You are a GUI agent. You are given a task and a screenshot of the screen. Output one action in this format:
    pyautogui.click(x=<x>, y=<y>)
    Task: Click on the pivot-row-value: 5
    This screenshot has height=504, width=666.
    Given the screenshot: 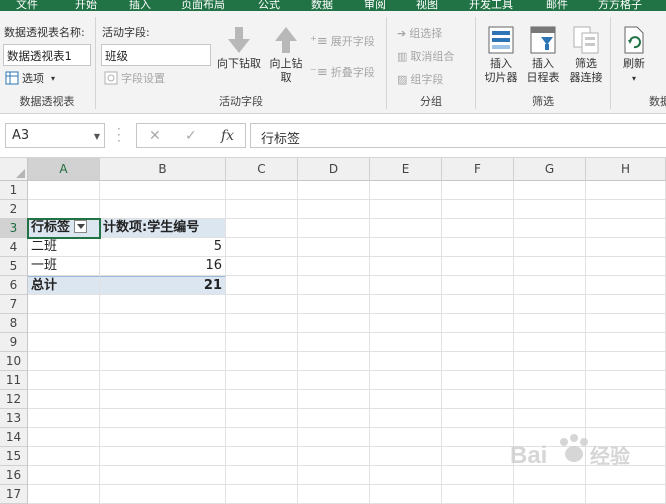 What is the action you would take?
    pyautogui.click(x=163, y=247)
    